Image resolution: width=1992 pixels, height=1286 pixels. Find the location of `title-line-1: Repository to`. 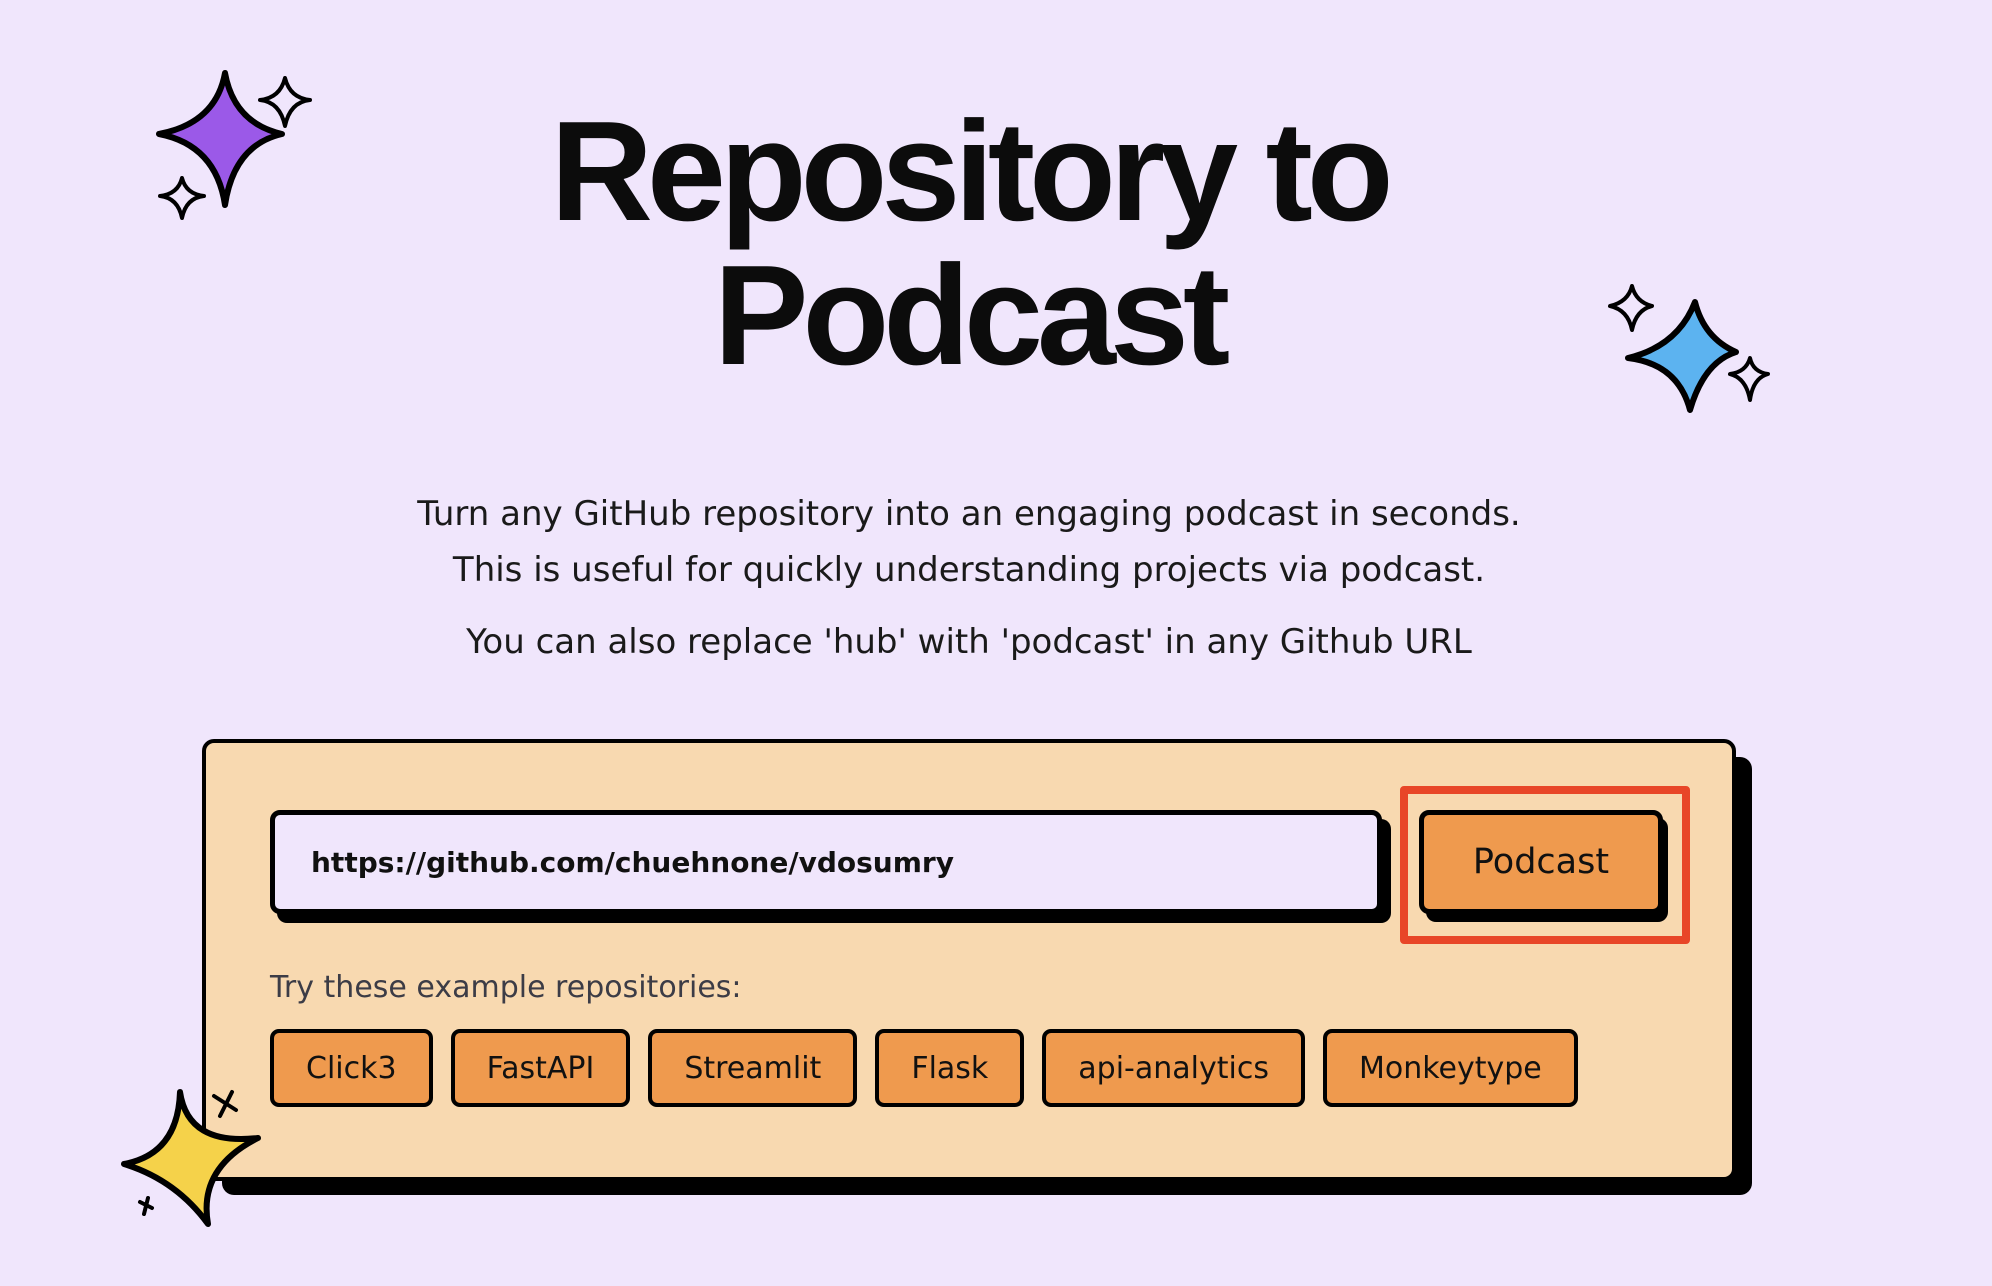

title-line-1: Repository to is located at coordinates (971, 171).